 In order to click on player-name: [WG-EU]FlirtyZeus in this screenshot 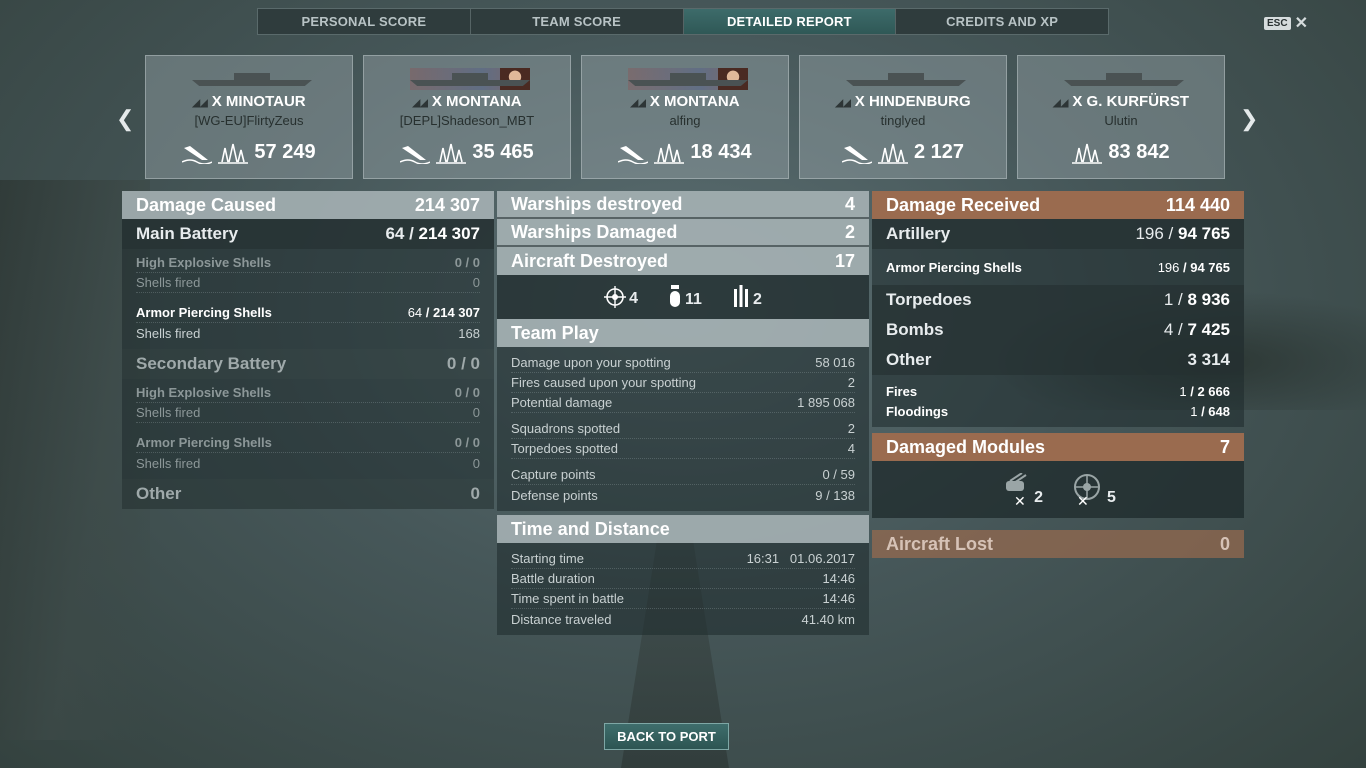, I will do `click(249, 120)`.